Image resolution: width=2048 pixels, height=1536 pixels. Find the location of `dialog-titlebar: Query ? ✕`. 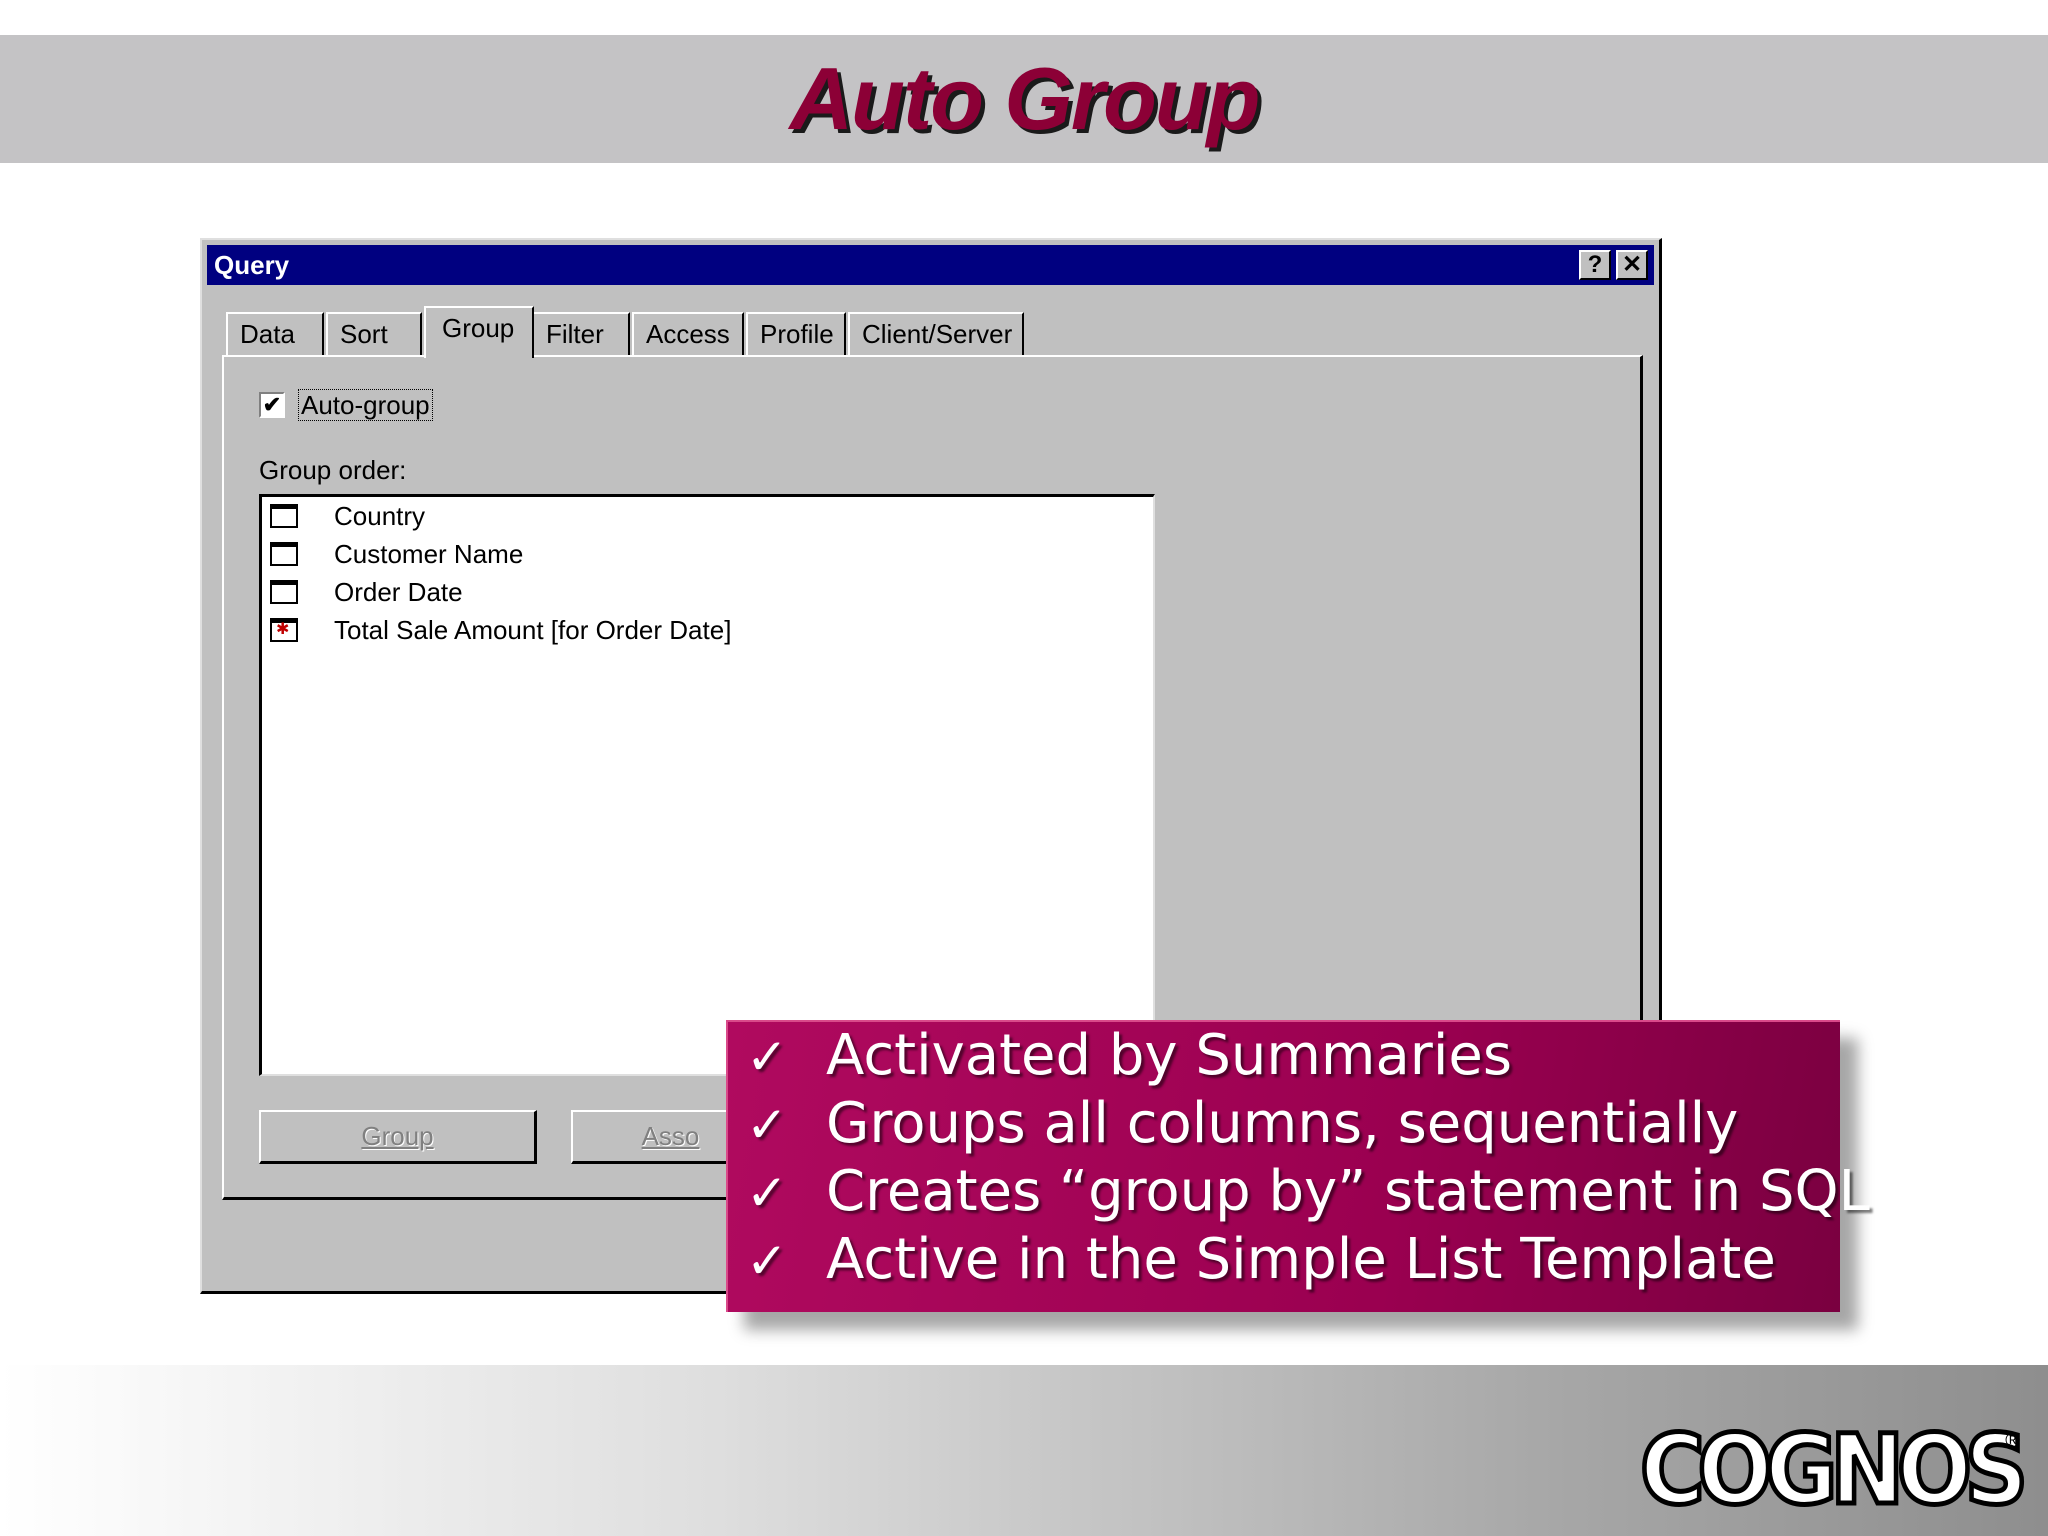

dialog-titlebar: Query ? ✕ is located at coordinates (930, 265).